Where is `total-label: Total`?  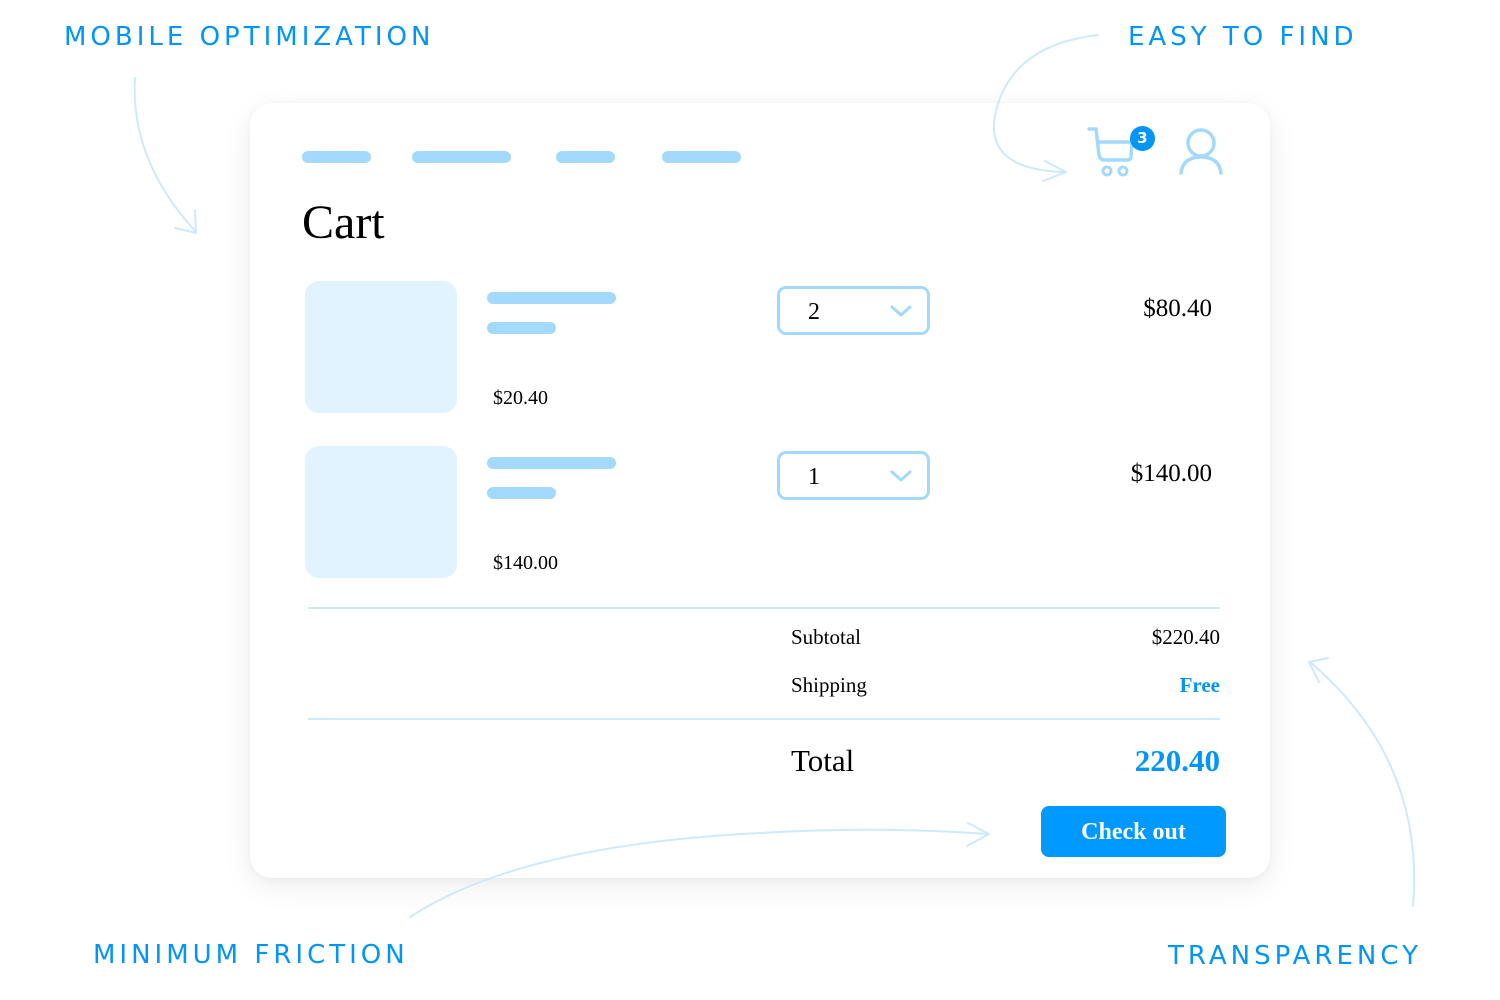 total-label: Total is located at coordinates (823, 760).